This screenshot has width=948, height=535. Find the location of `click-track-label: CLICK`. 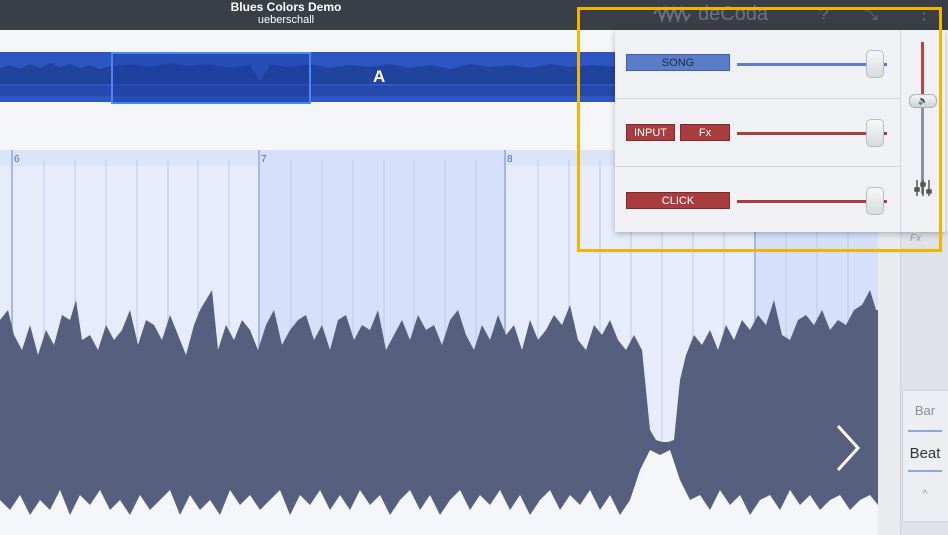

click-track-label: CLICK is located at coordinates (678, 200).